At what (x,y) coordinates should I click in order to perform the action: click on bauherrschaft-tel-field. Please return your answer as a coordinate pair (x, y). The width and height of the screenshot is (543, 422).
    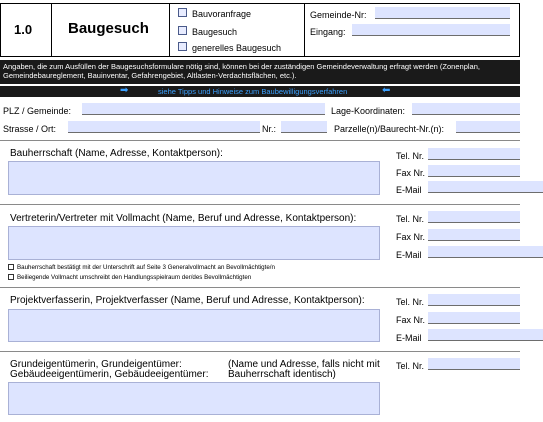
    Looking at the image, I should click on (474, 154).